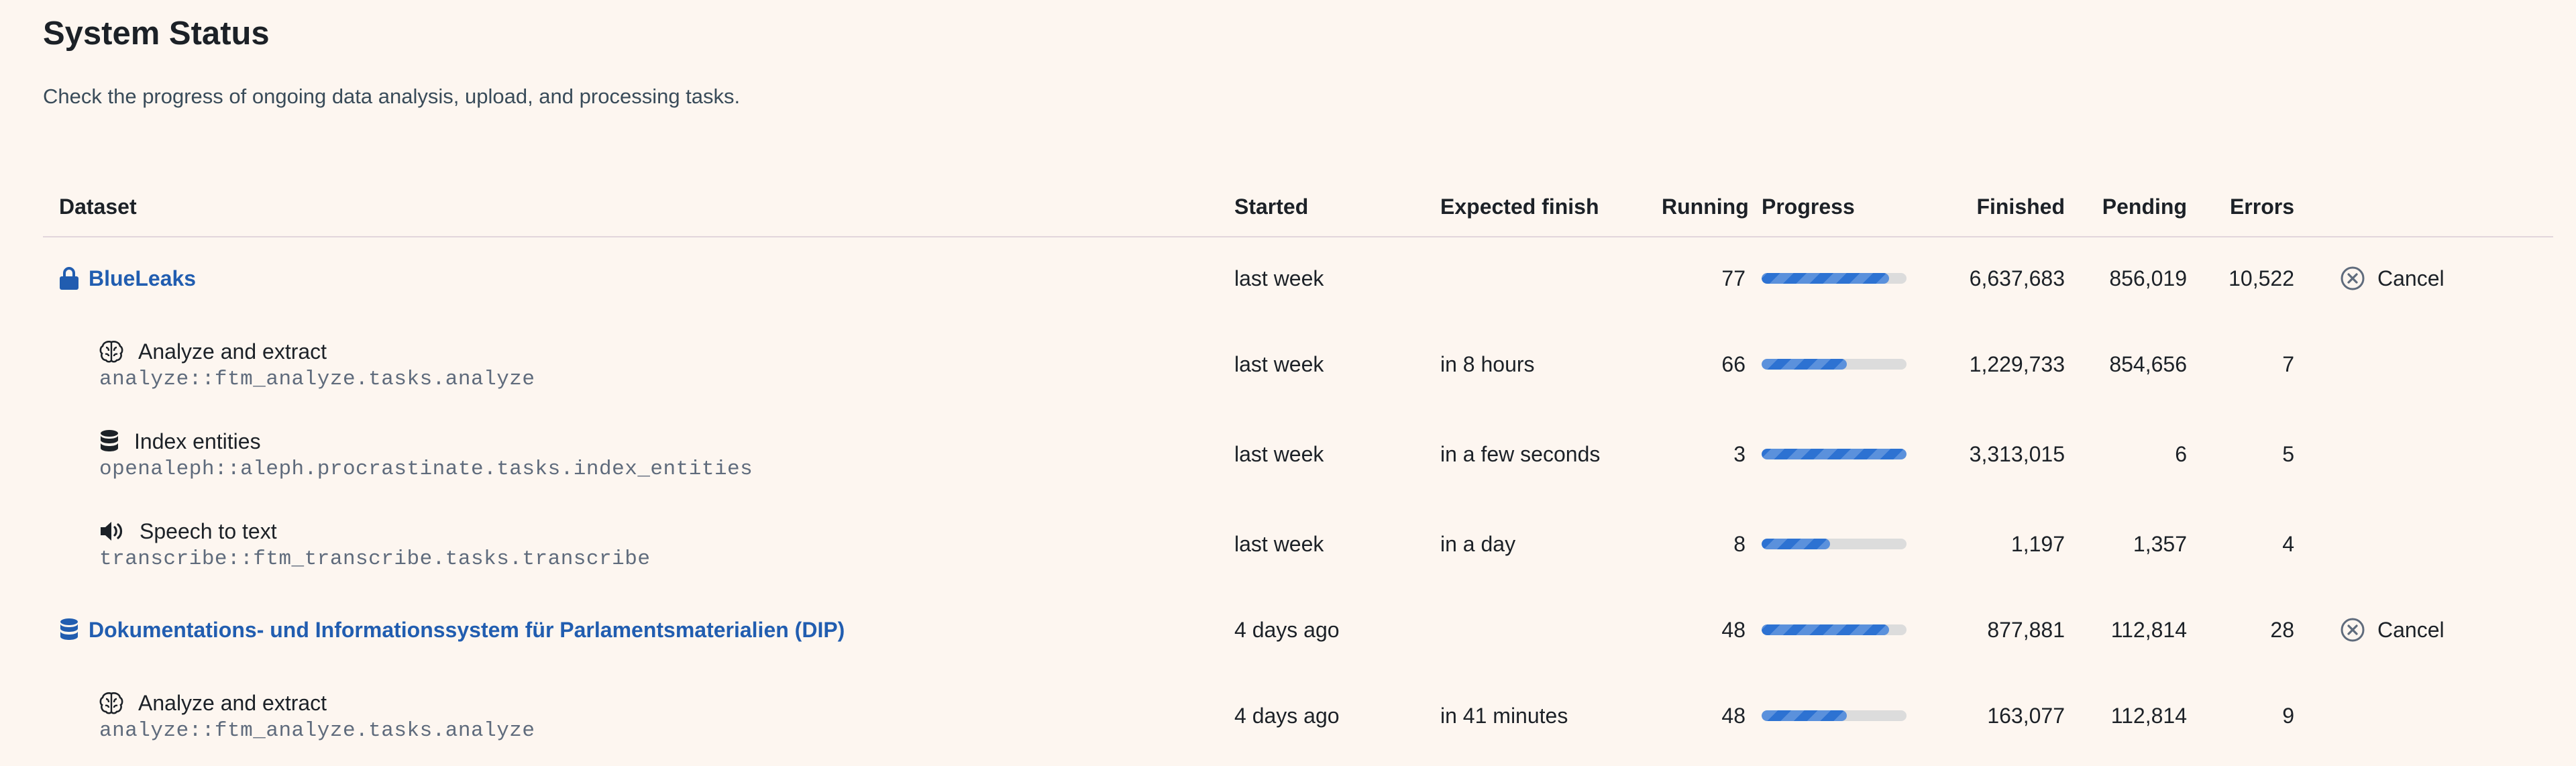 Image resolution: width=2576 pixels, height=766 pixels. Describe the element at coordinates (638, 278) in the screenshot. I see `collection-link: BlueLeaks` at that location.